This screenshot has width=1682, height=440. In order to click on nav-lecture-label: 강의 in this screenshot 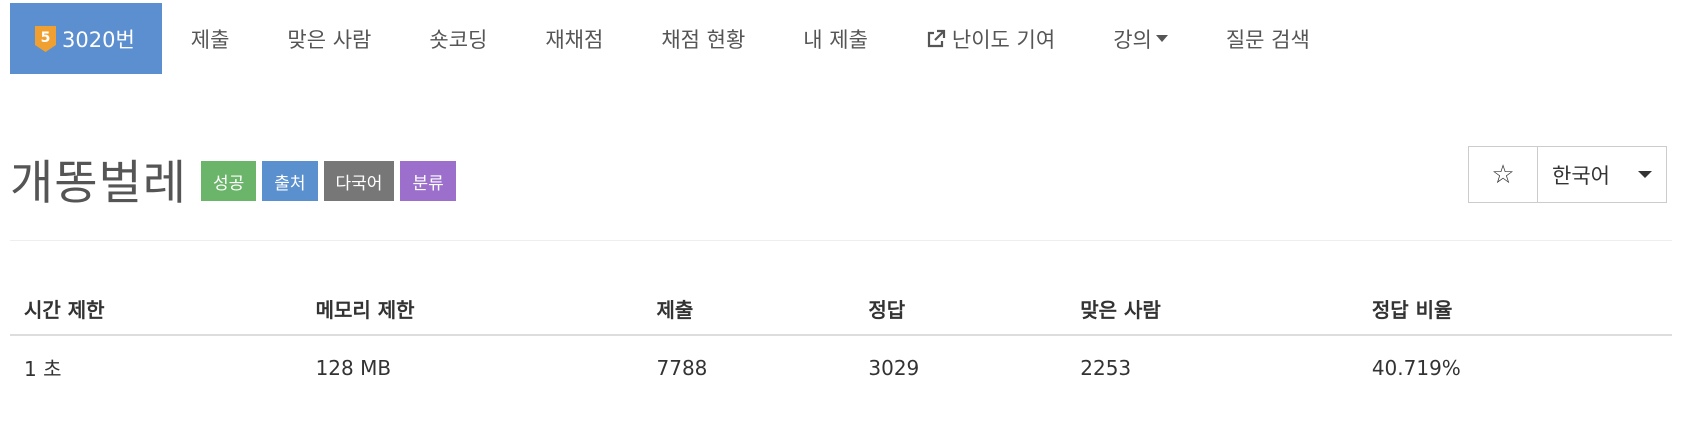, I will do `click(1132, 39)`.